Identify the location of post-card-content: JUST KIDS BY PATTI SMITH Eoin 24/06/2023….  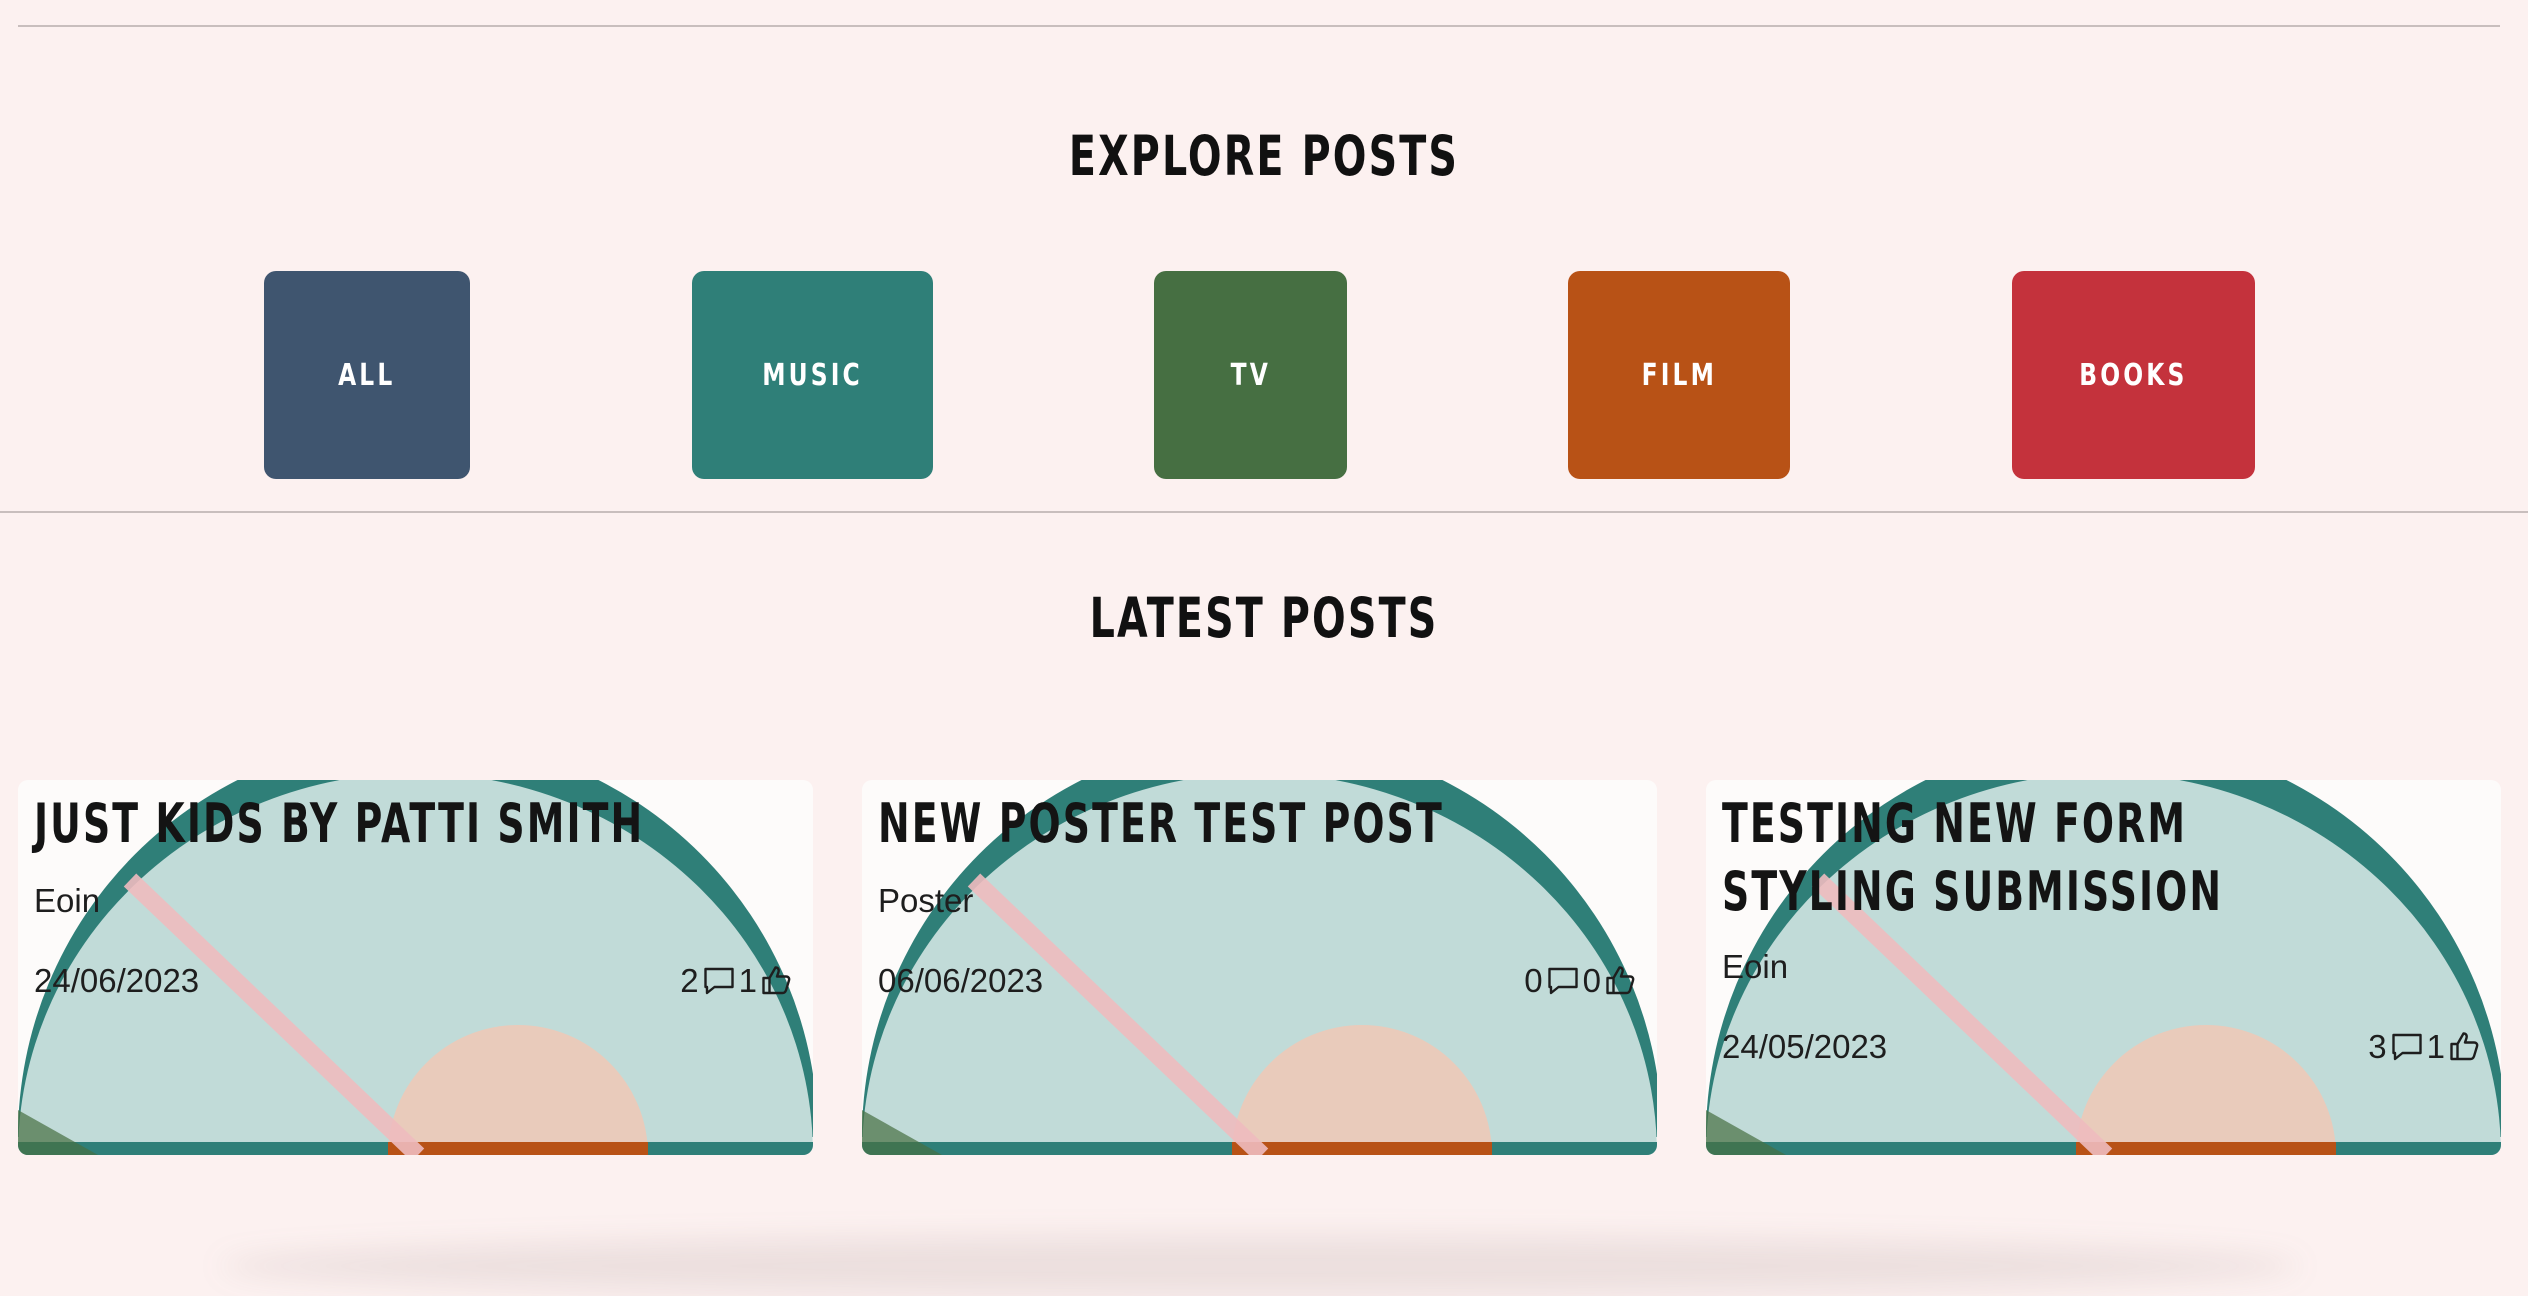
(415, 967).